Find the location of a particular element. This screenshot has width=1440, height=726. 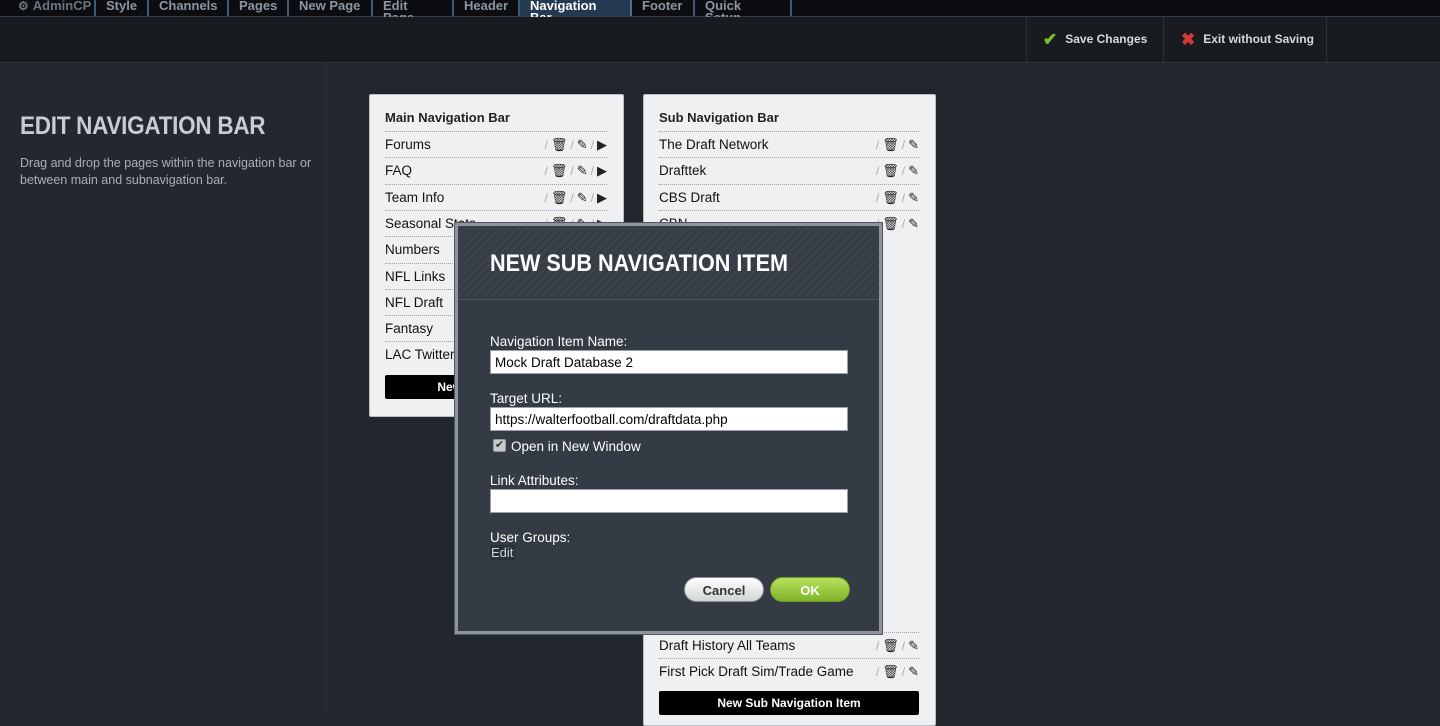

name-label: Navigation Item Name: is located at coordinates (559, 341).